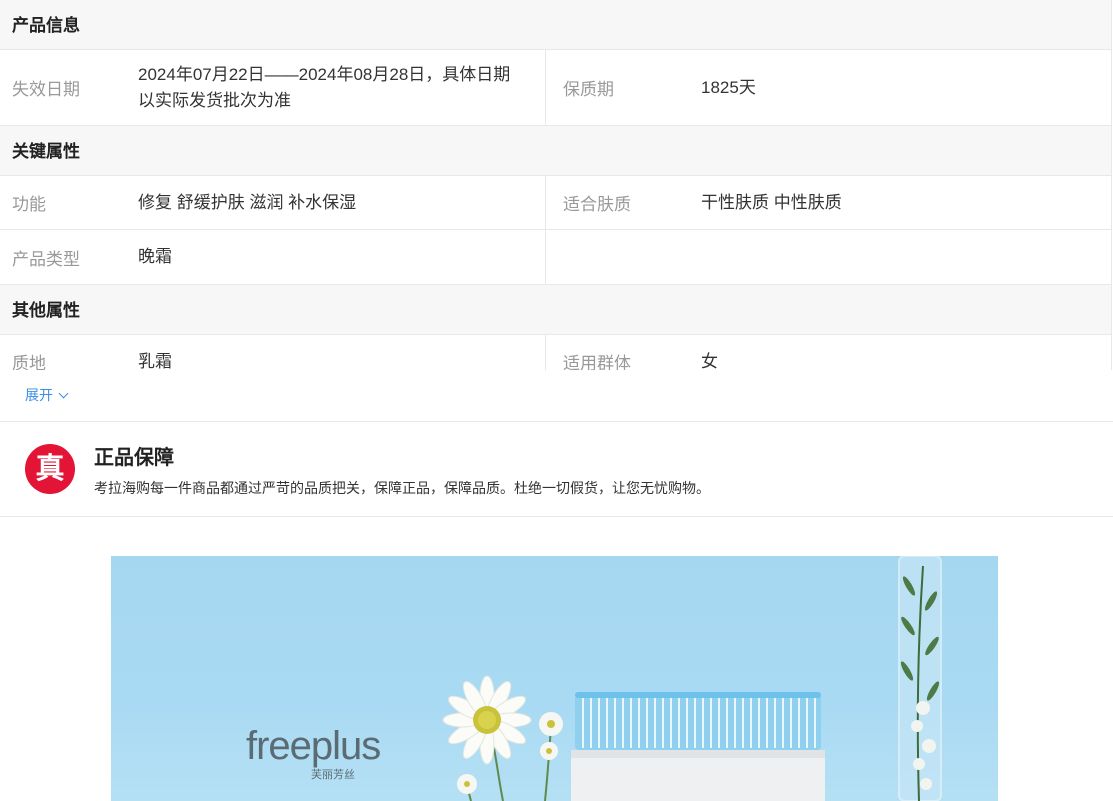 Image resolution: width=1113 pixels, height=801 pixels. I want to click on section-heading-other-attributes: 其他属性, so click(555, 310).